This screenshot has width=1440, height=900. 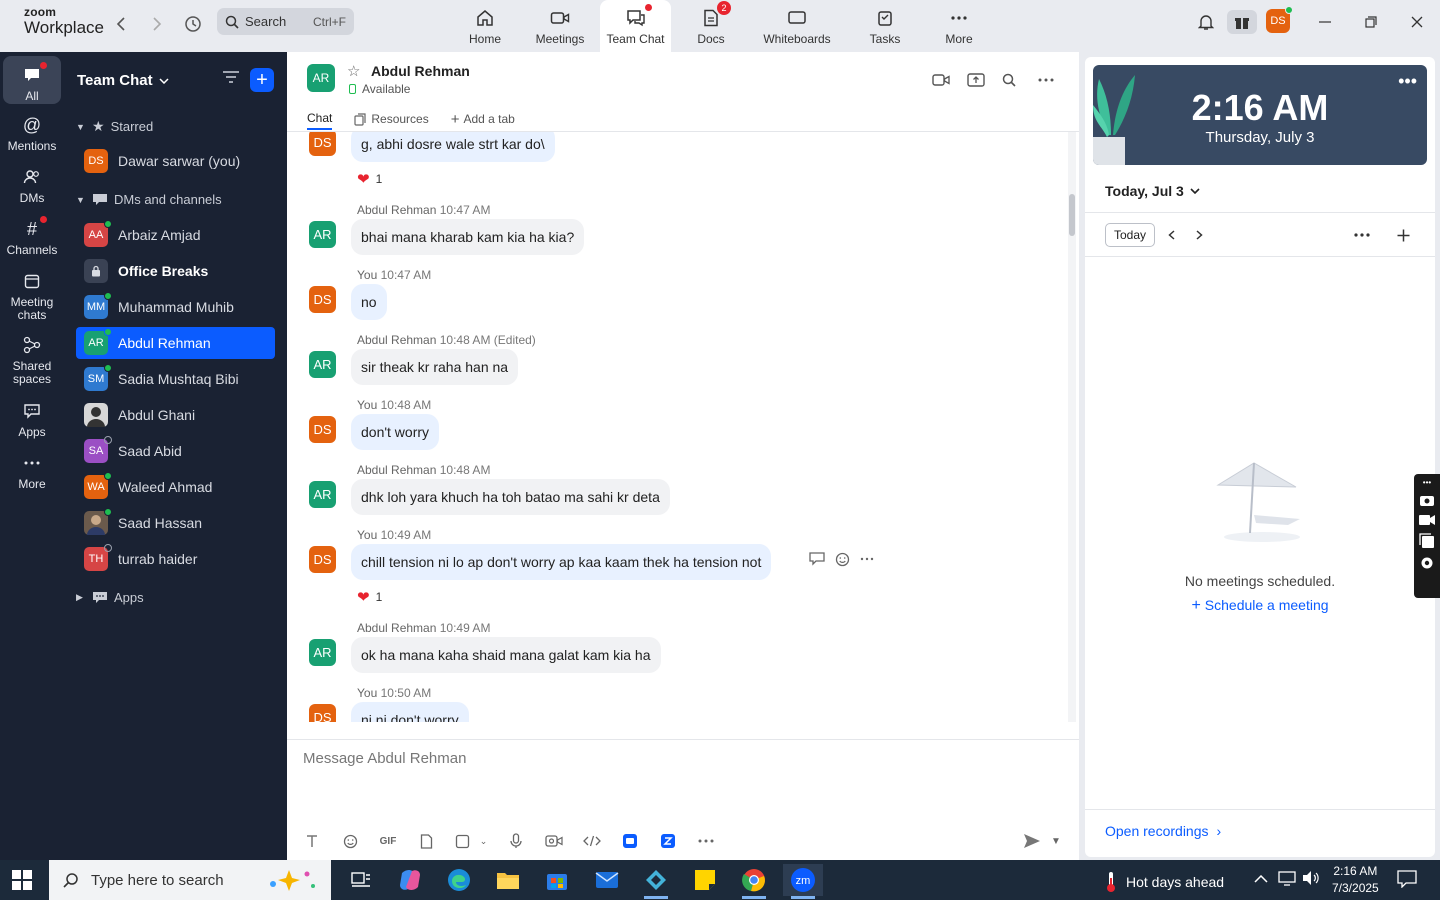 What do you see at coordinates (1311, 879) in the screenshot?
I see `volume-icon` at bounding box center [1311, 879].